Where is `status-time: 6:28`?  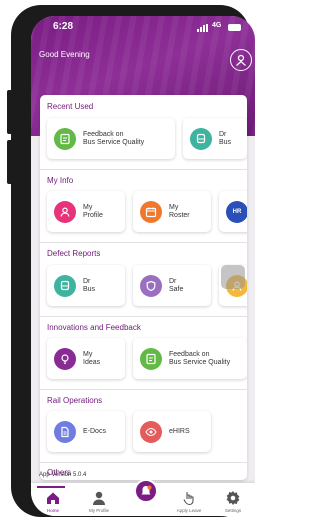 status-time: 6:28 is located at coordinates (63, 26).